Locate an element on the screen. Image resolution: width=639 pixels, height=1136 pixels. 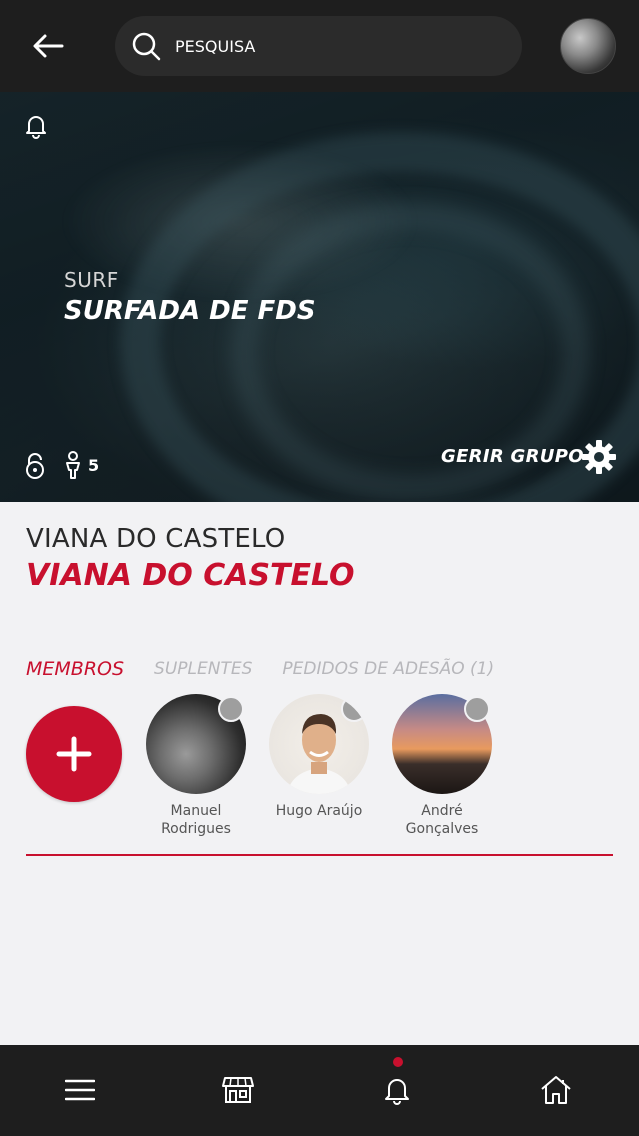
search-input is located at coordinates (325, 46).